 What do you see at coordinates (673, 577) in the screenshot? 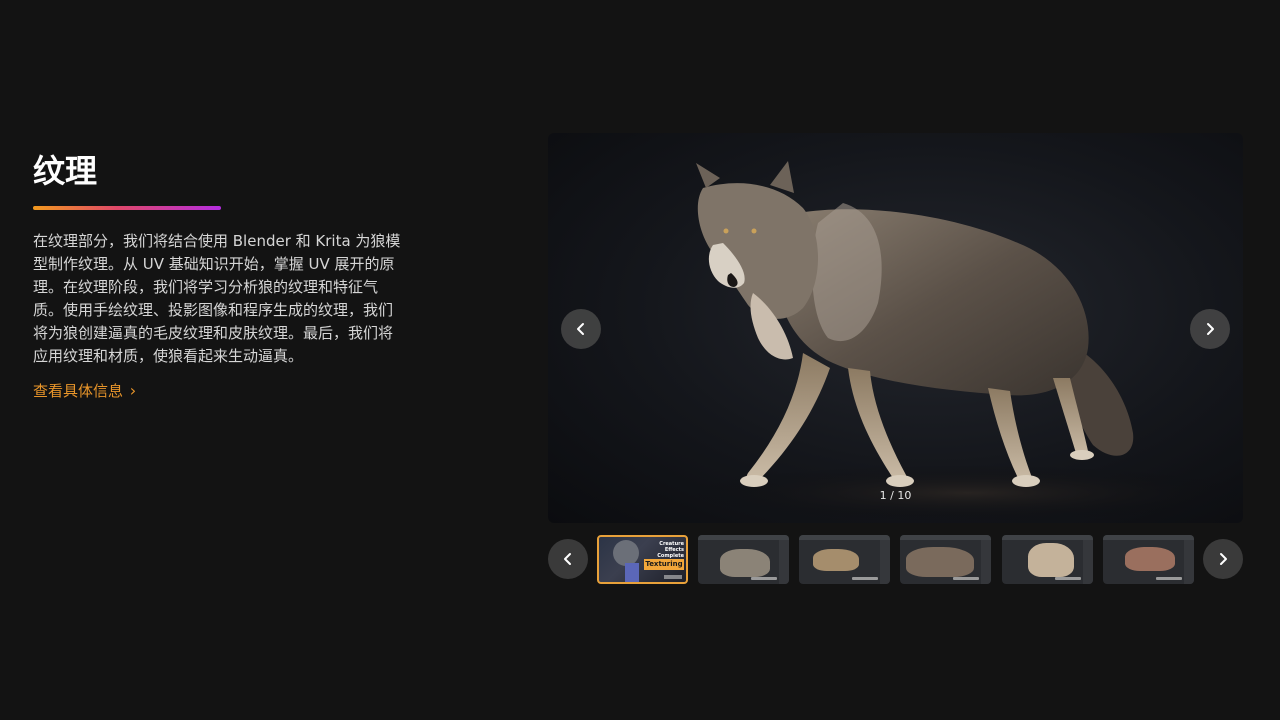
I see `thumbnail-logo` at bounding box center [673, 577].